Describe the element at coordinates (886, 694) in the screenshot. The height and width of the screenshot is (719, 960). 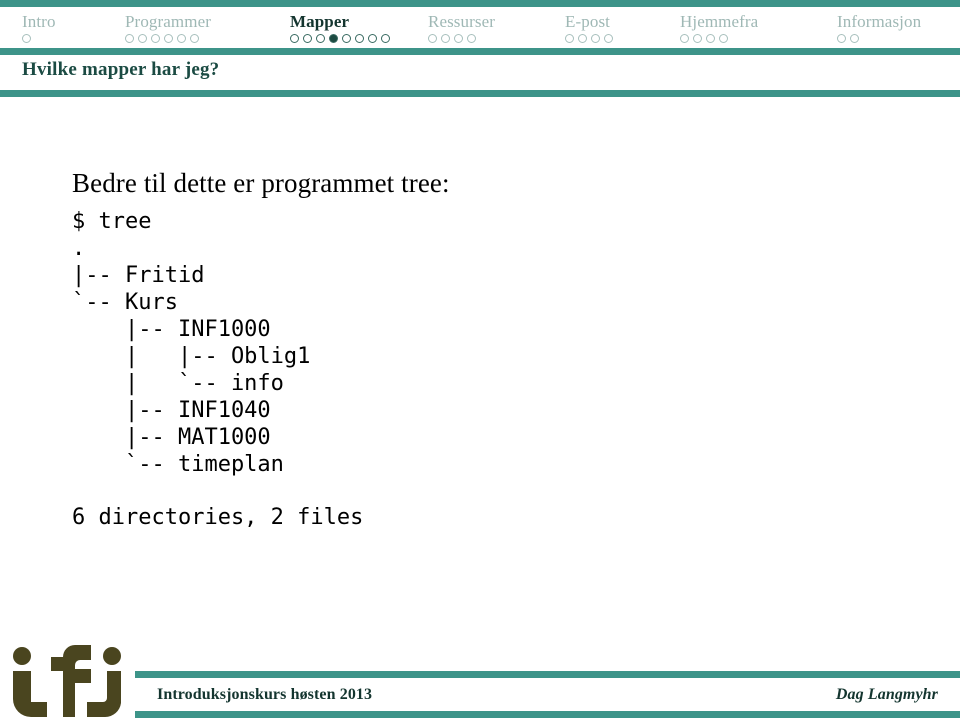
I see `footer-author-label: Dag Langmyhr` at that location.